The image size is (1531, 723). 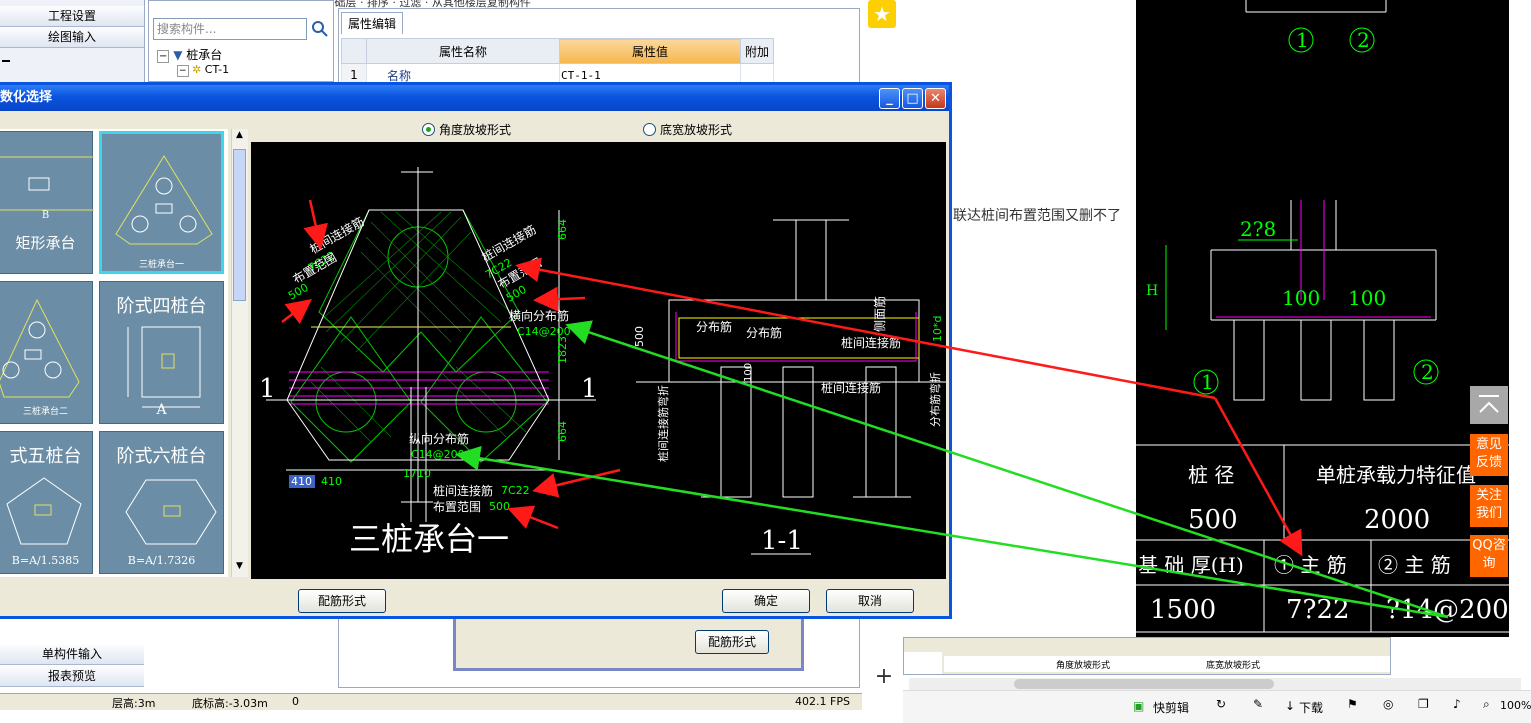 I want to click on thumb-stepped-six-pile: 阶式六桩台 B=A/1.7326, so click(x=161, y=502).